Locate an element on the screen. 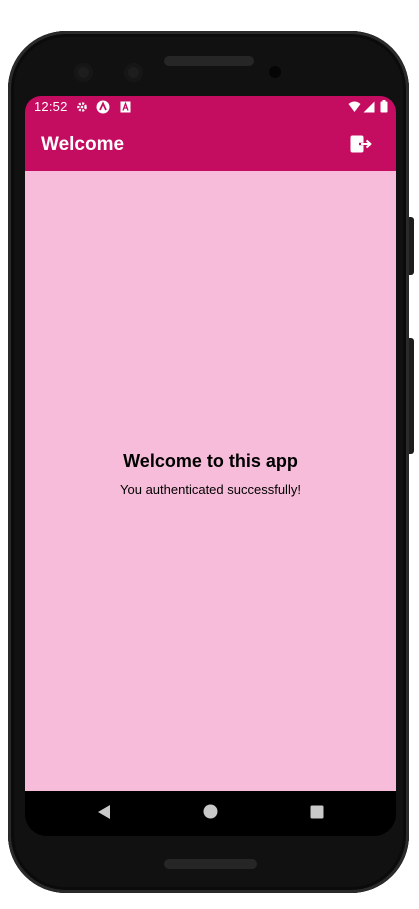  recents-button is located at coordinates (317, 814).